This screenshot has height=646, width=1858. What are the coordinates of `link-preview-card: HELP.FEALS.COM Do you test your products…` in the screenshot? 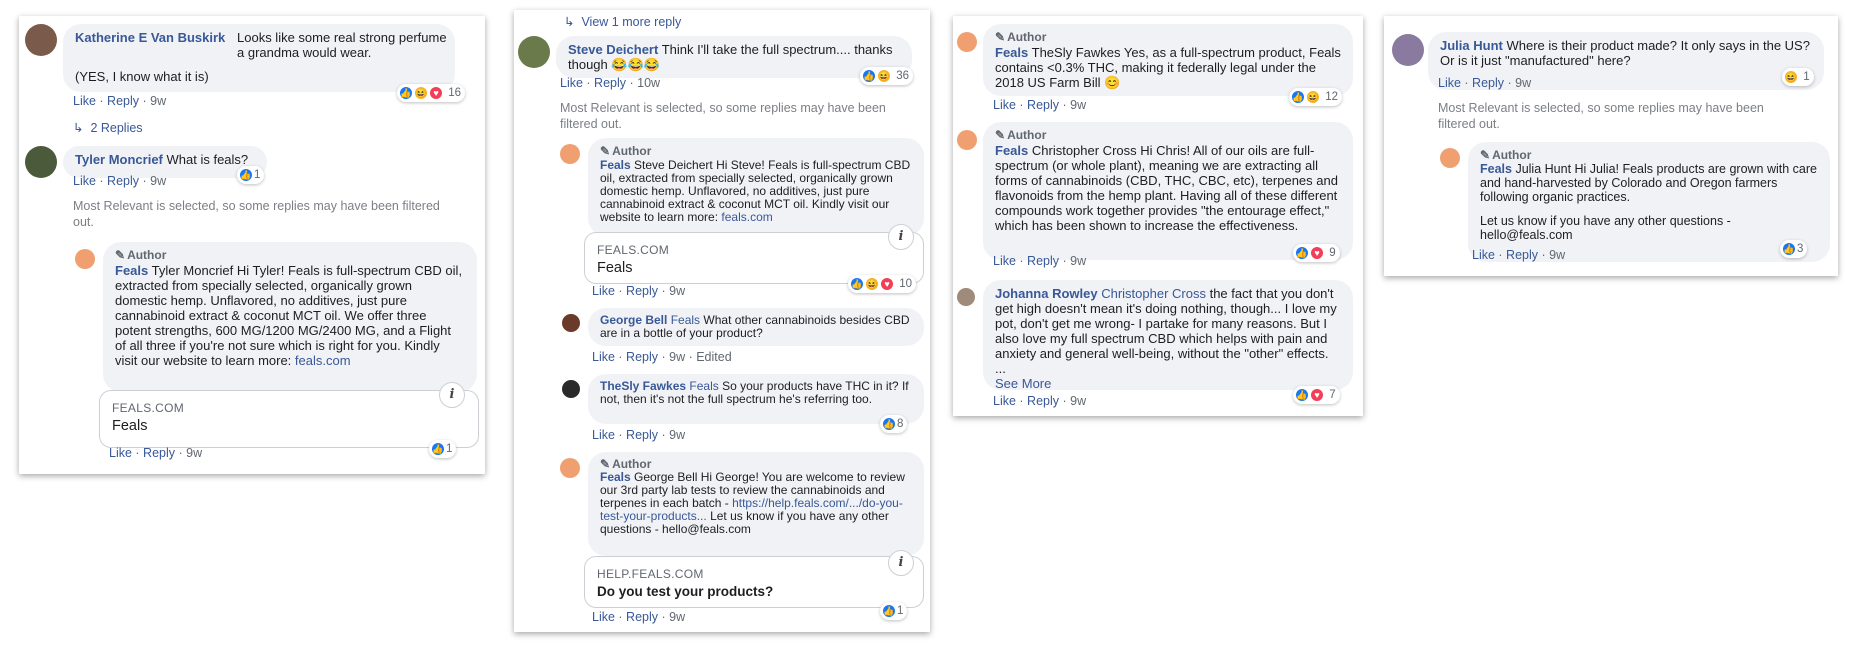 It's located at (754, 582).